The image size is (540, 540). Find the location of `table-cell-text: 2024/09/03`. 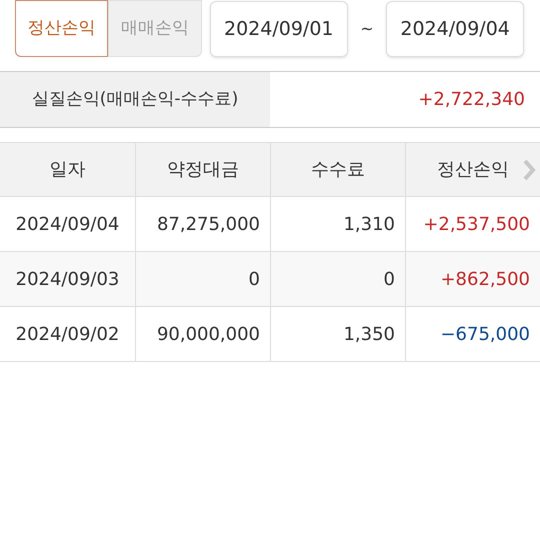

table-cell-text: 2024/09/03 is located at coordinates (67, 280).